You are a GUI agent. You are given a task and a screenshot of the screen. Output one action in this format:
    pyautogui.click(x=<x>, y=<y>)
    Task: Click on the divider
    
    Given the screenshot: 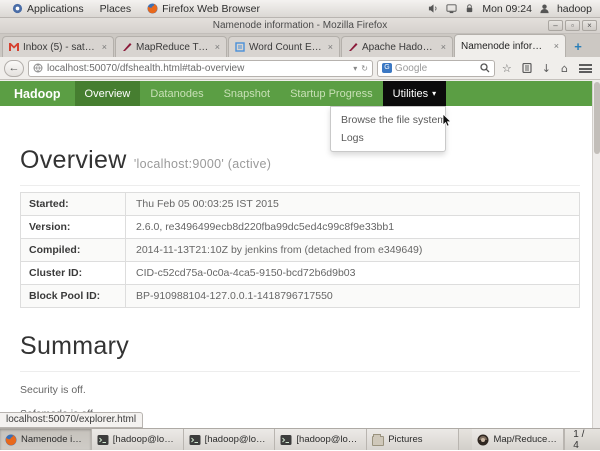 What is the action you would take?
    pyautogui.click(x=300, y=185)
    